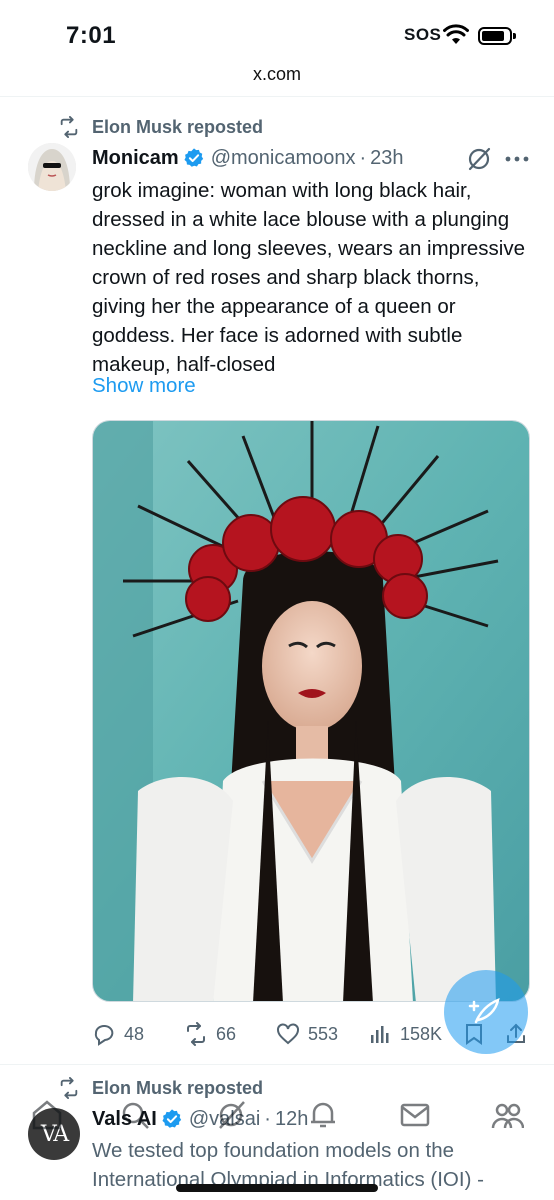 Image resolution: width=554 pixels, height=1200 pixels. Describe the element at coordinates (193, 157) in the screenshot. I see `verified-icon` at that location.